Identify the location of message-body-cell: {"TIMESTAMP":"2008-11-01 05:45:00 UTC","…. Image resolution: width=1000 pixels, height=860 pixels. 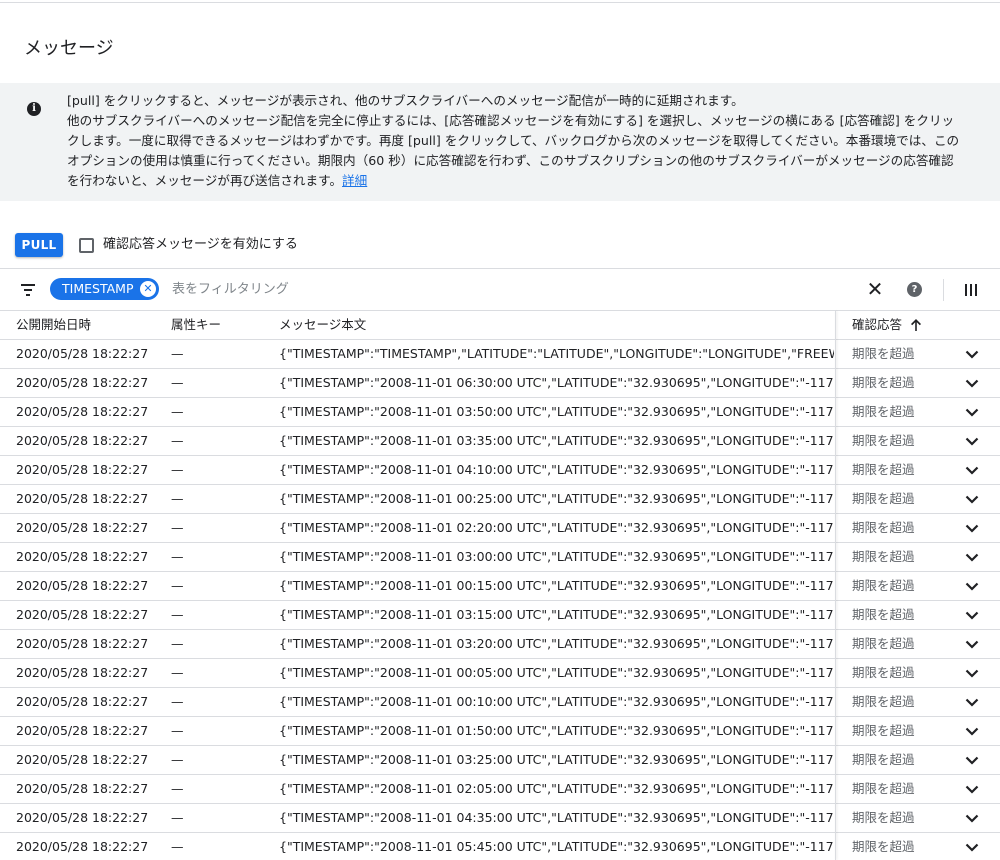
(556, 846).